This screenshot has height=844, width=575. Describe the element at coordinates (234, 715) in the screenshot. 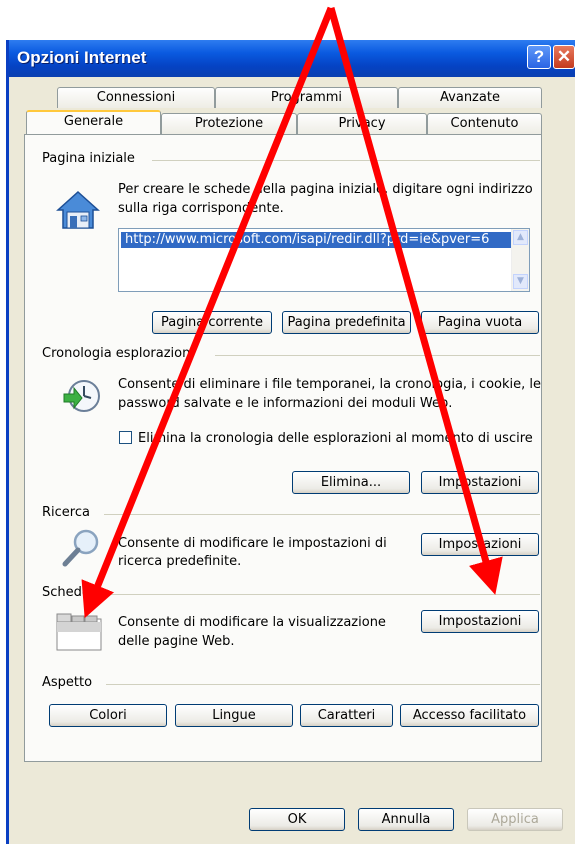

I see `languages-button: Lingue` at that location.